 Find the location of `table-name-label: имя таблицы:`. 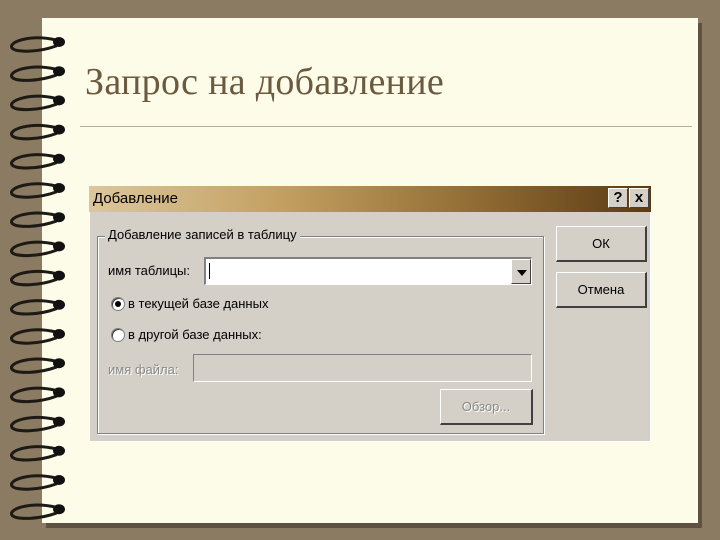

table-name-label: имя таблицы: is located at coordinates (149, 270).